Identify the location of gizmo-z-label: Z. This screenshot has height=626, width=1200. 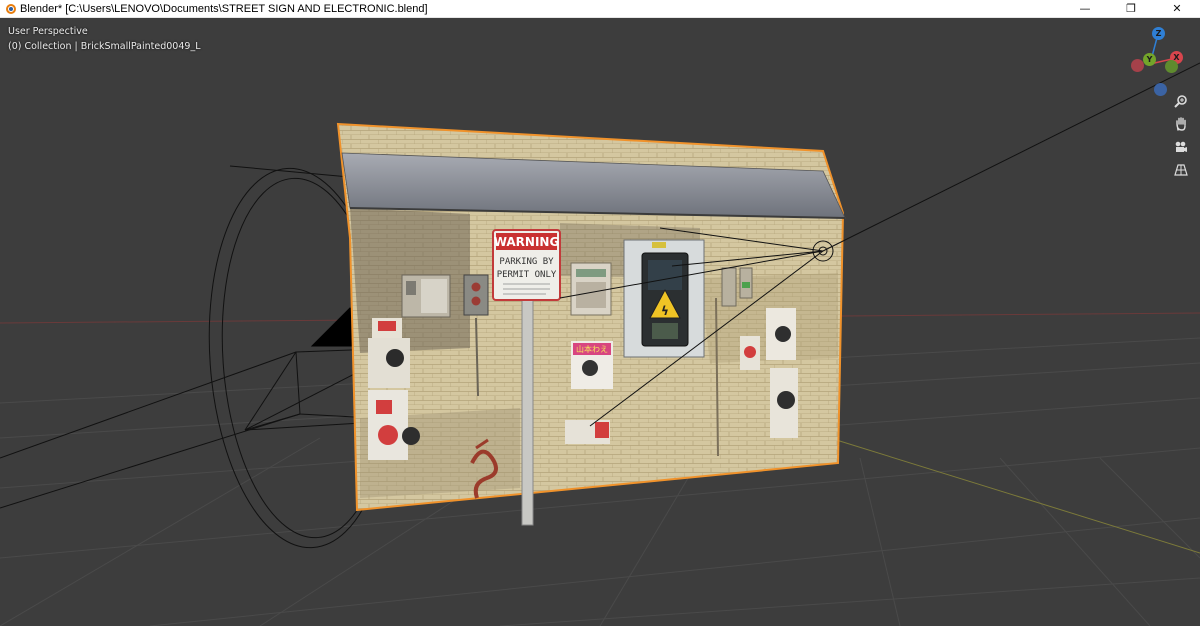
(1158, 33).